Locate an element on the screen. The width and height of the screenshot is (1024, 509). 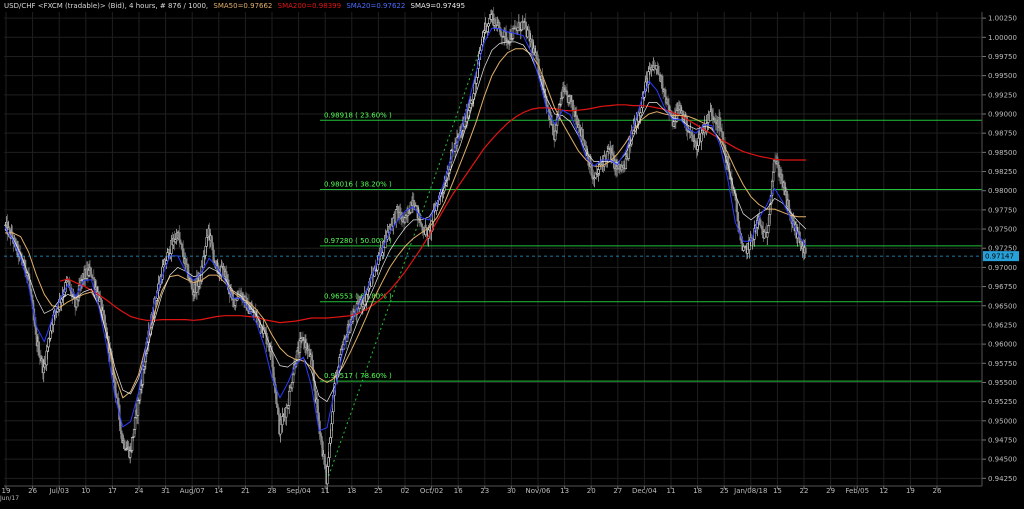
y-tick-label: 0.99500 is located at coordinates (1002, 76).